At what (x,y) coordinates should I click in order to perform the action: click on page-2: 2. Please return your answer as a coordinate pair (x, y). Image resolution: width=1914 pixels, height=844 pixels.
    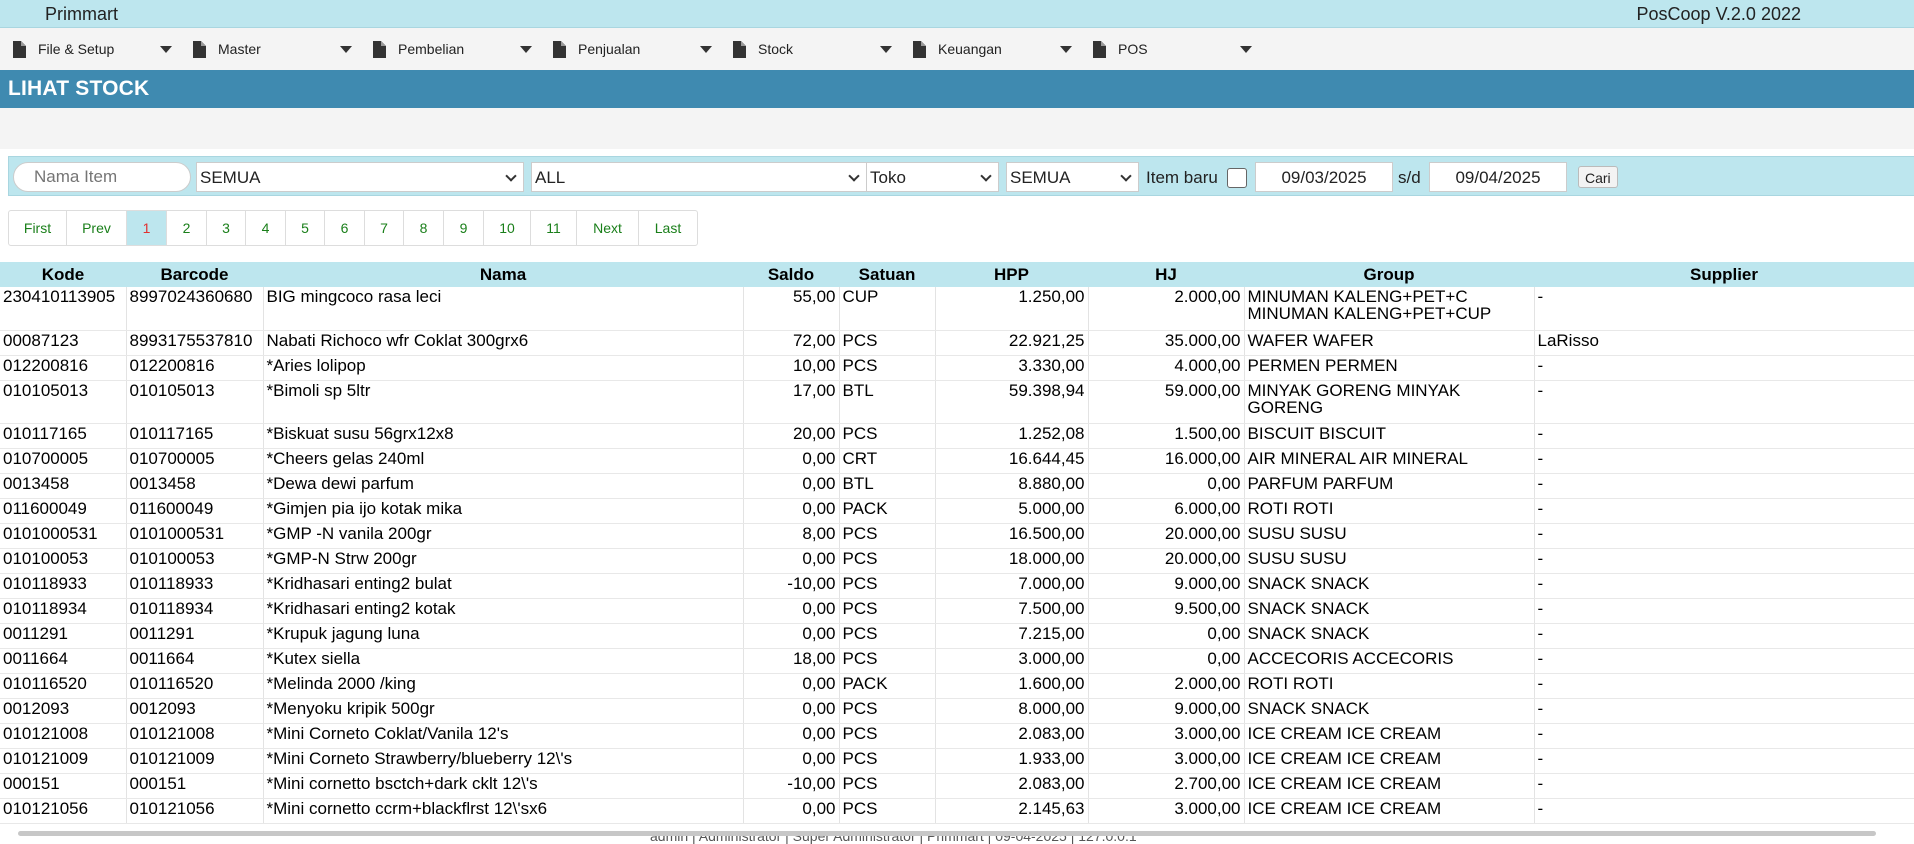
    Looking at the image, I should click on (187, 228).